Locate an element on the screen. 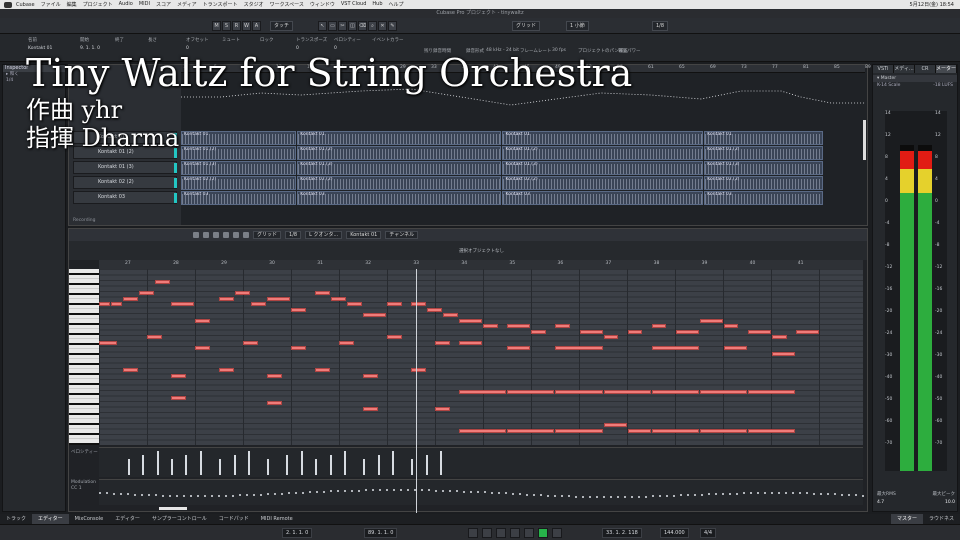 This screenshot has width=960, height=540. menu-item: 編集 is located at coordinates (72, 4).